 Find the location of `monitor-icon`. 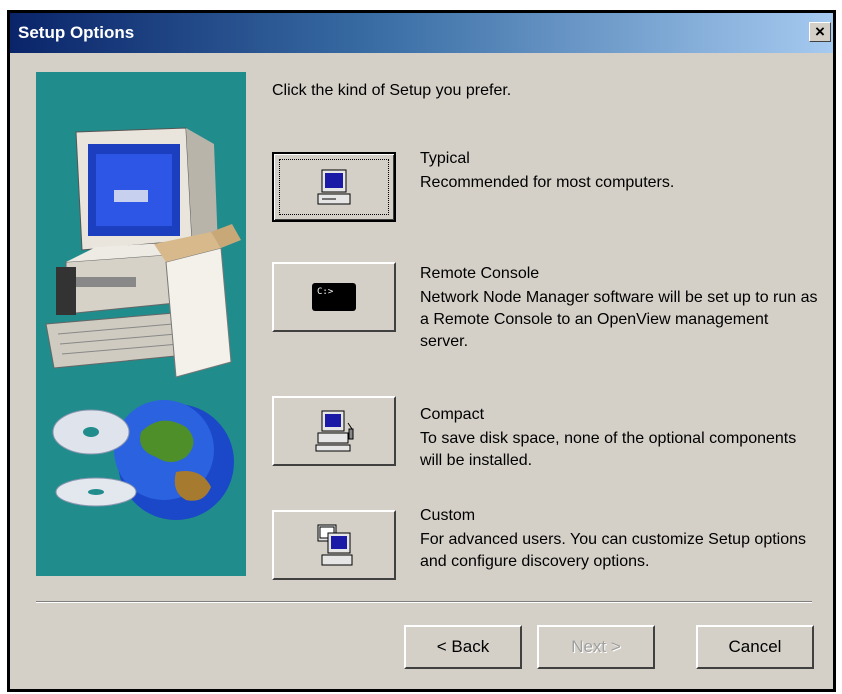

monitor-icon is located at coordinates (334, 187).